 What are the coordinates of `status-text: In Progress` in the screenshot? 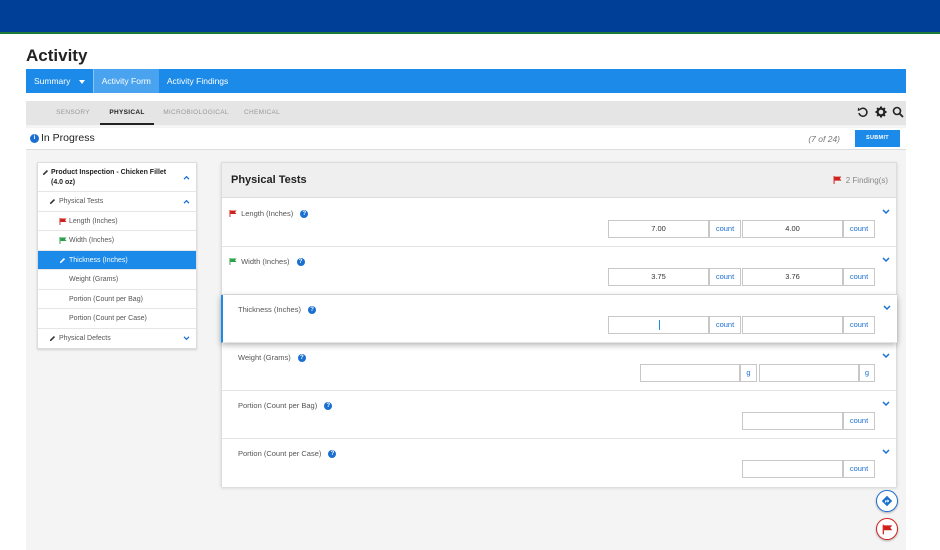 It's located at (68, 138).